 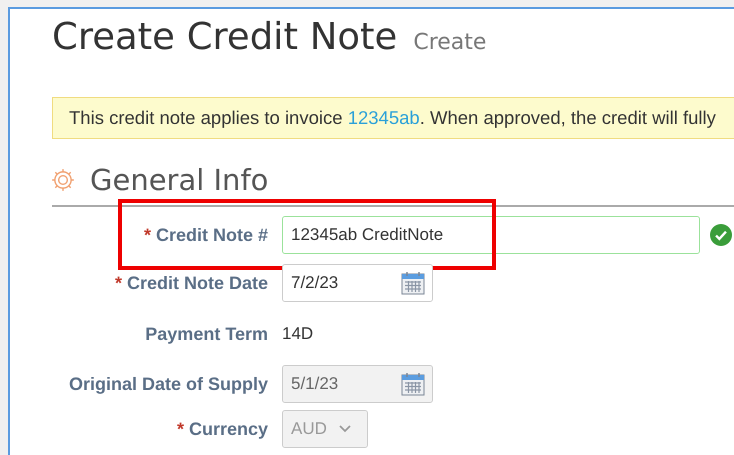 I want to click on page-title: Create Credit Note, so click(x=225, y=36).